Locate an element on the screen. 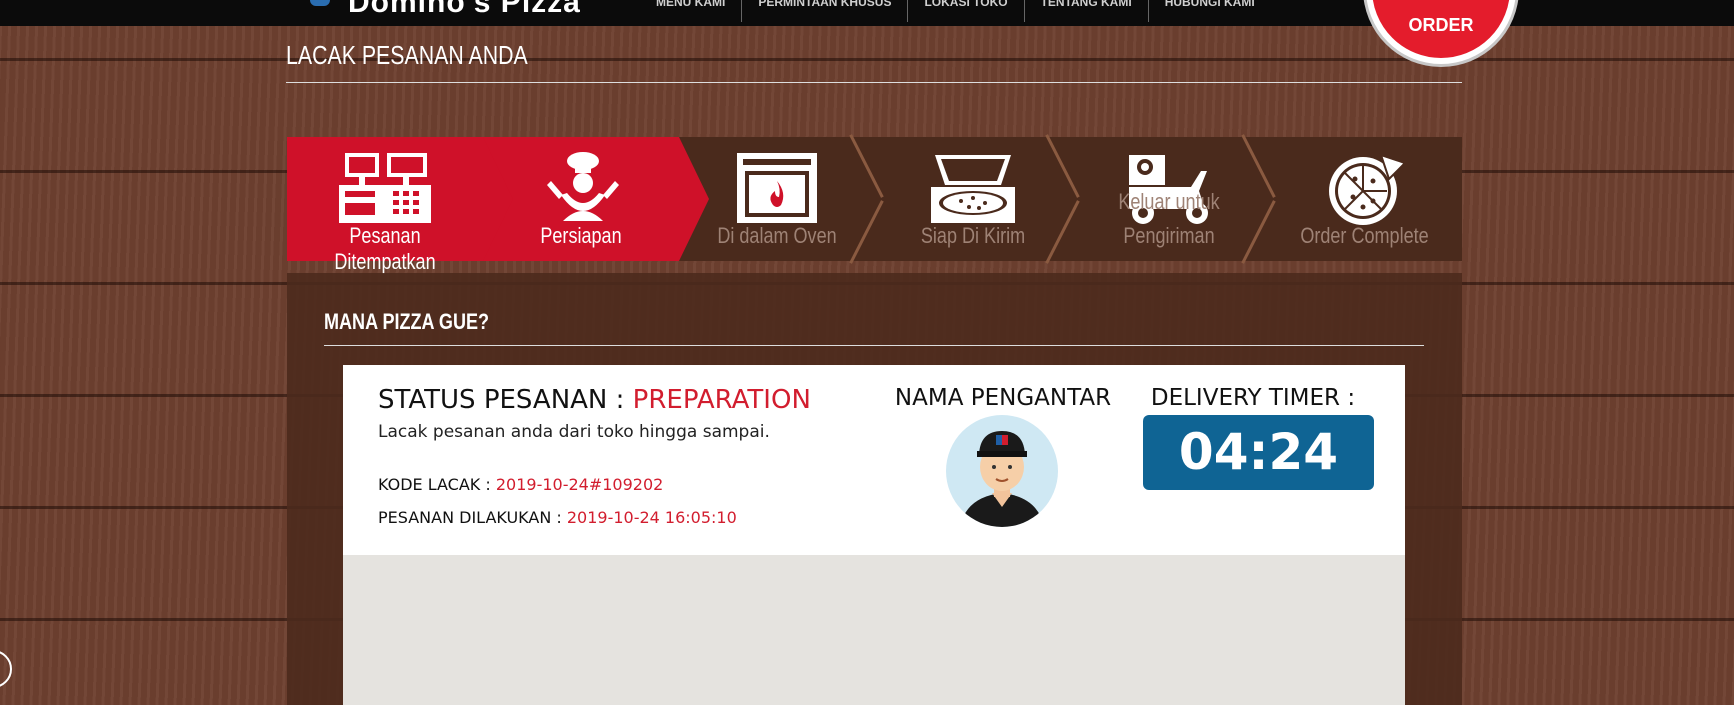  nav-item-about: TENTANG KAMI is located at coordinates (1087, 11).